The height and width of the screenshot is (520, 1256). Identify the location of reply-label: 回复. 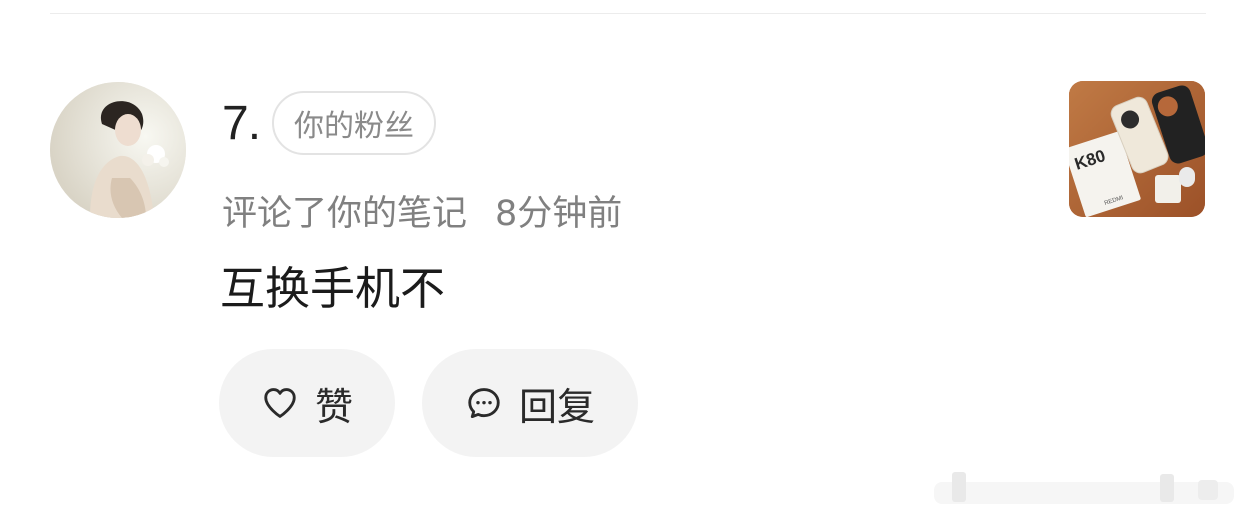
(556, 406).